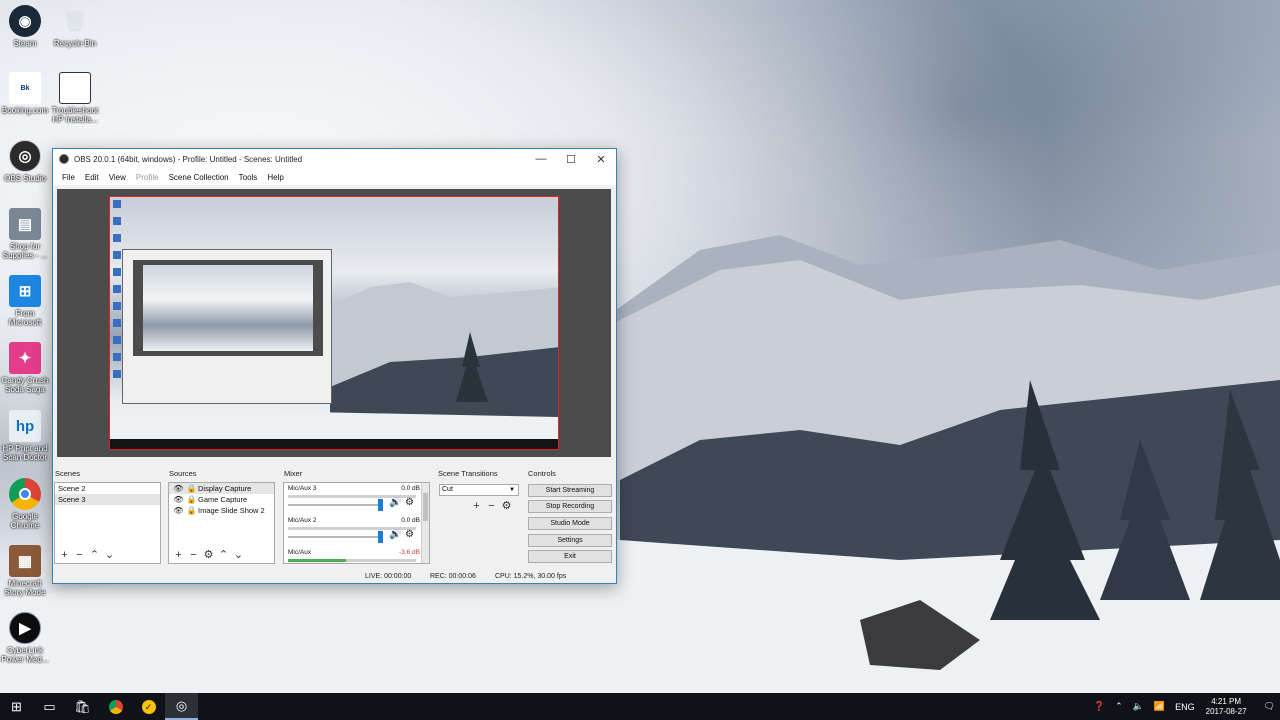 Image resolution: width=1280 pixels, height=720 pixels. Describe the element at coordinates (571, 159) in the screenshot. I see `maximize-button: ☐` at that location.